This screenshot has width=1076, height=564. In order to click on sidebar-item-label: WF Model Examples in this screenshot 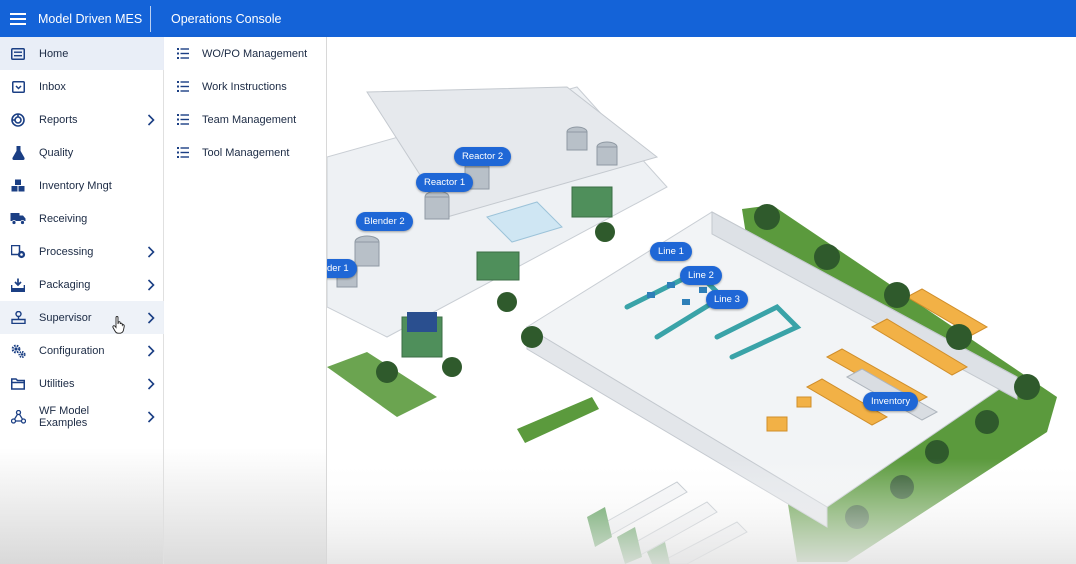, I will do `click(64, 416)`.